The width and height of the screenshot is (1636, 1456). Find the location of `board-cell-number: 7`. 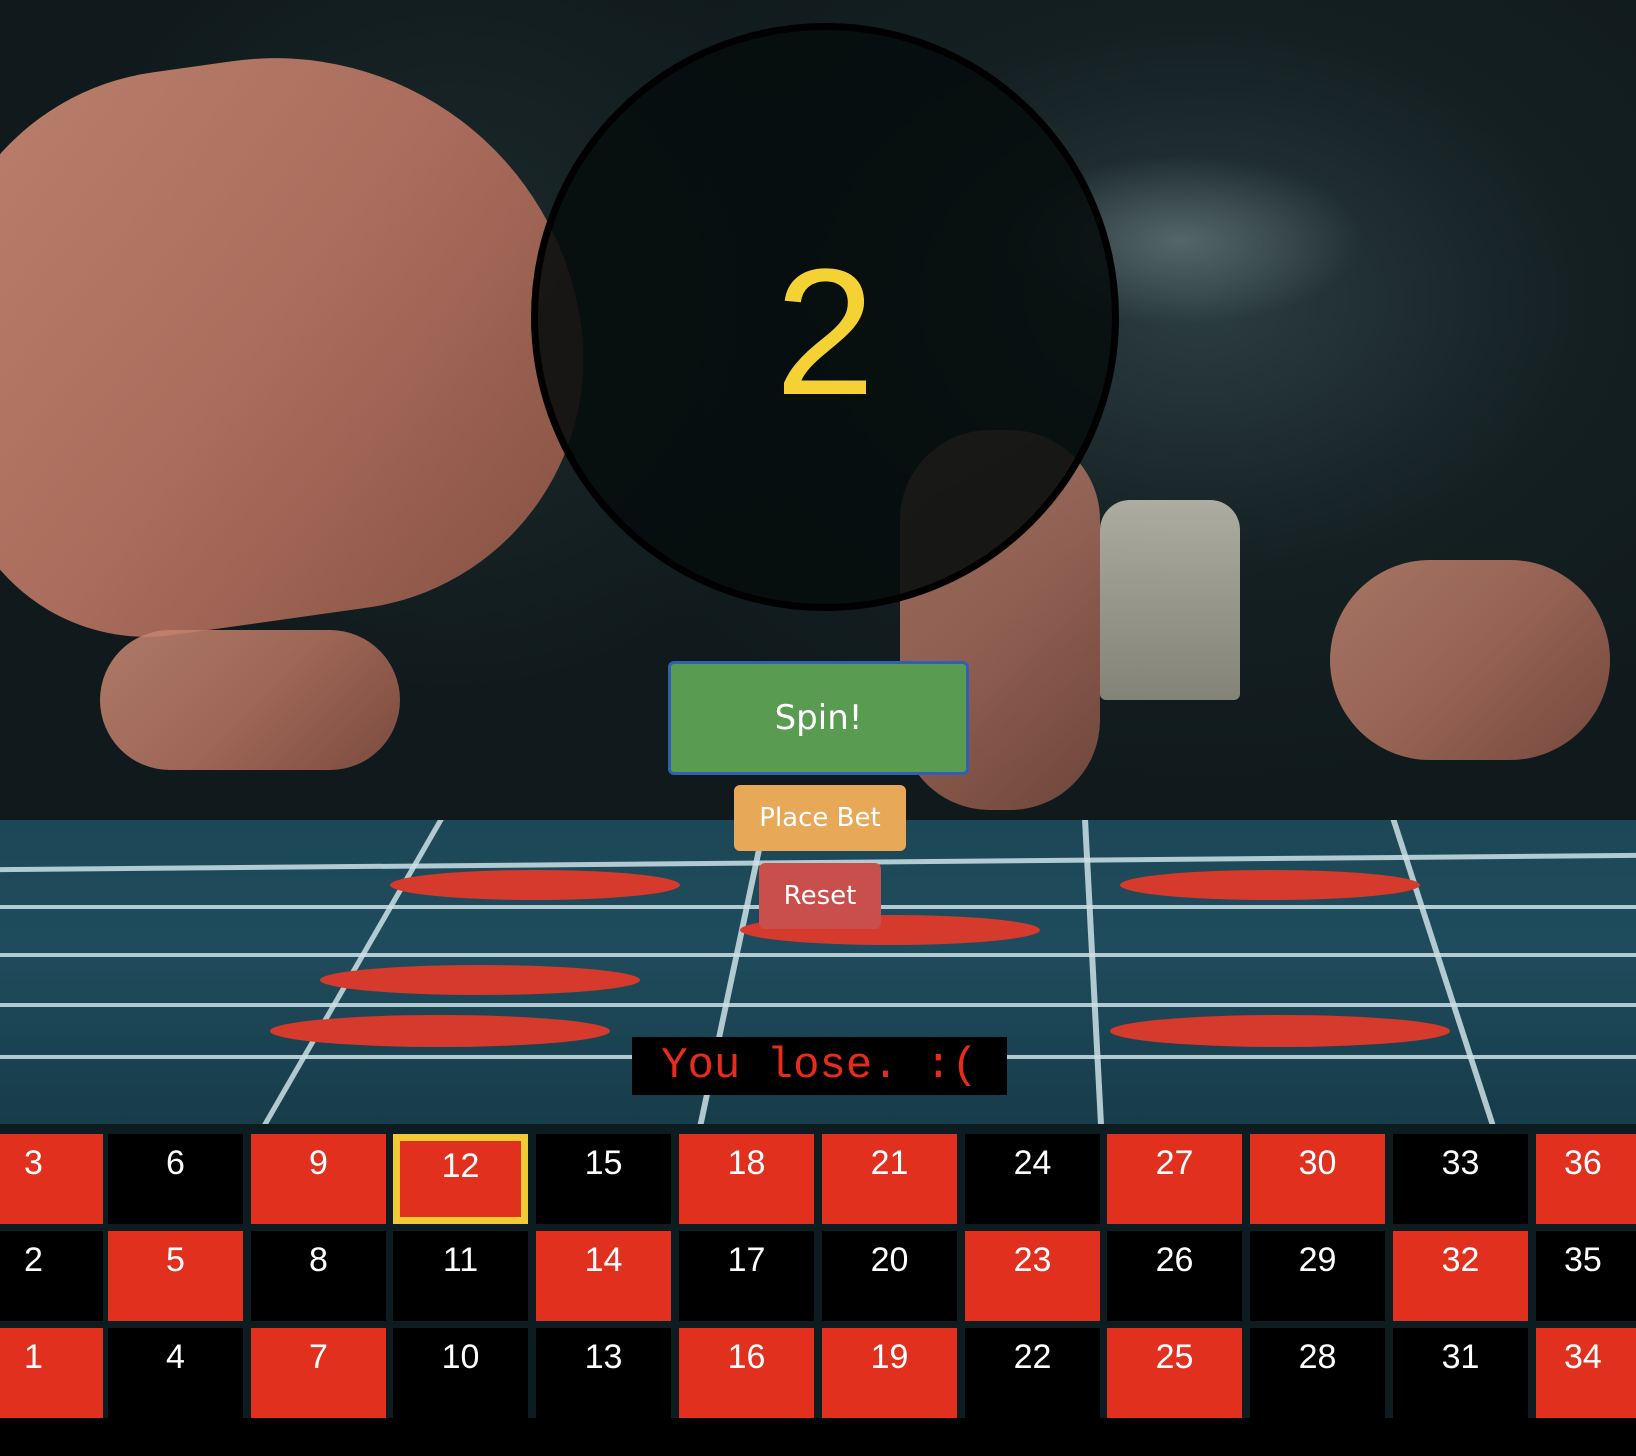

board-cell-number: 7 is located at coordinates (318, 1357).